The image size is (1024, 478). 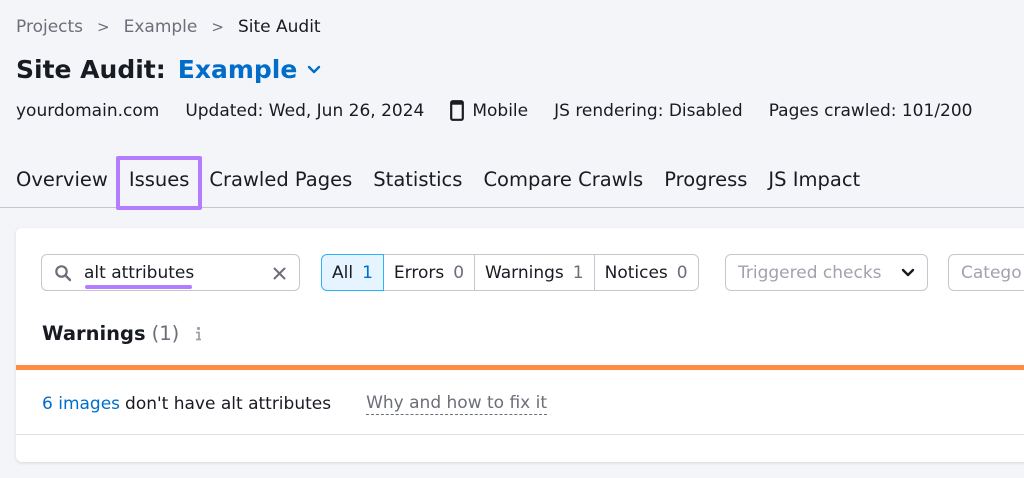 What do you see at coordinates (524, 272) in the screenshot?
I see `filter-label: Warnings` at bounding box center [524, 272].